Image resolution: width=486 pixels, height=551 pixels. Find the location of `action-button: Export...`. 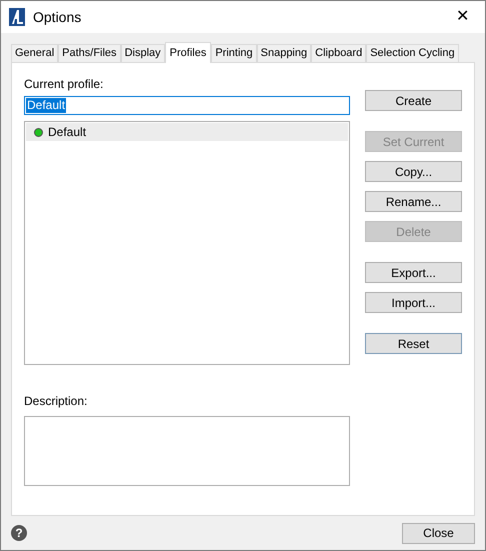

action-button: Export... is located at coordinates (413, 272).